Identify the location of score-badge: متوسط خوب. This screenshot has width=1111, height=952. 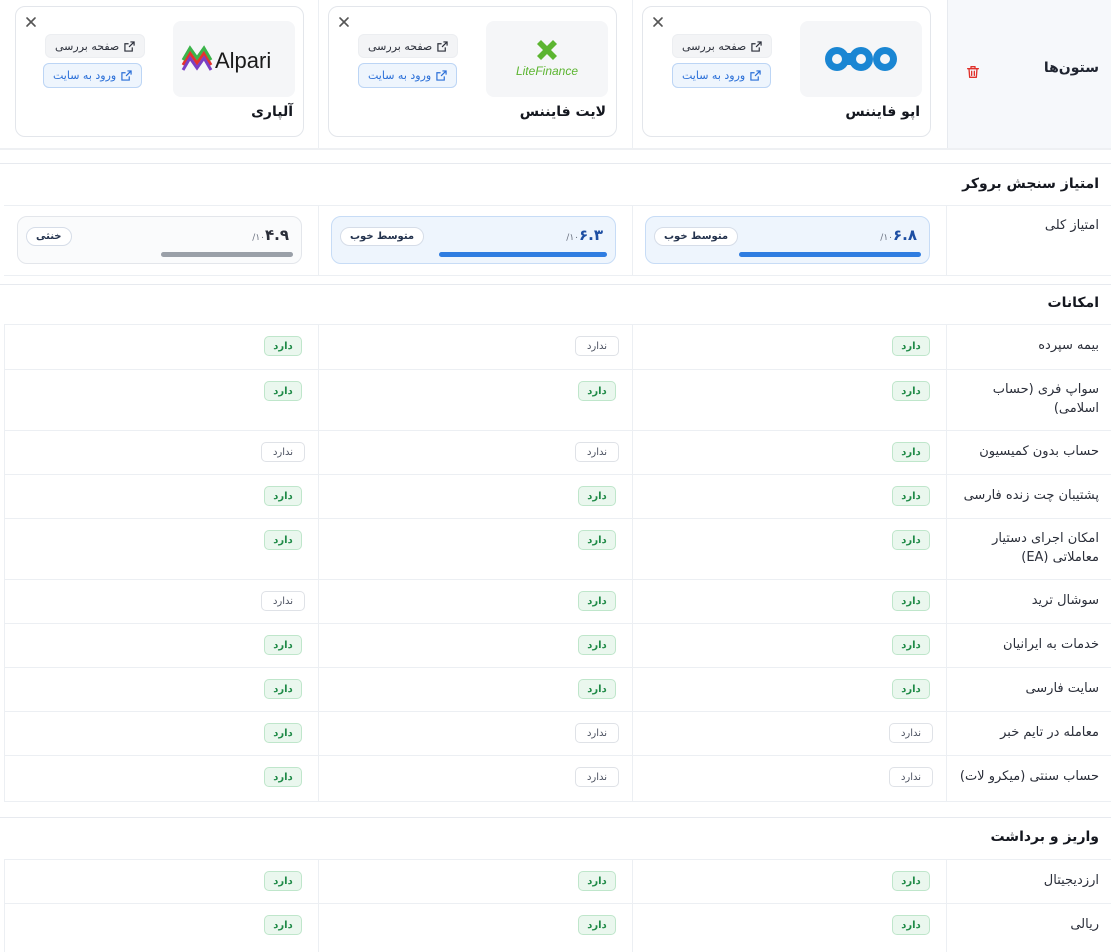
(696, 236).